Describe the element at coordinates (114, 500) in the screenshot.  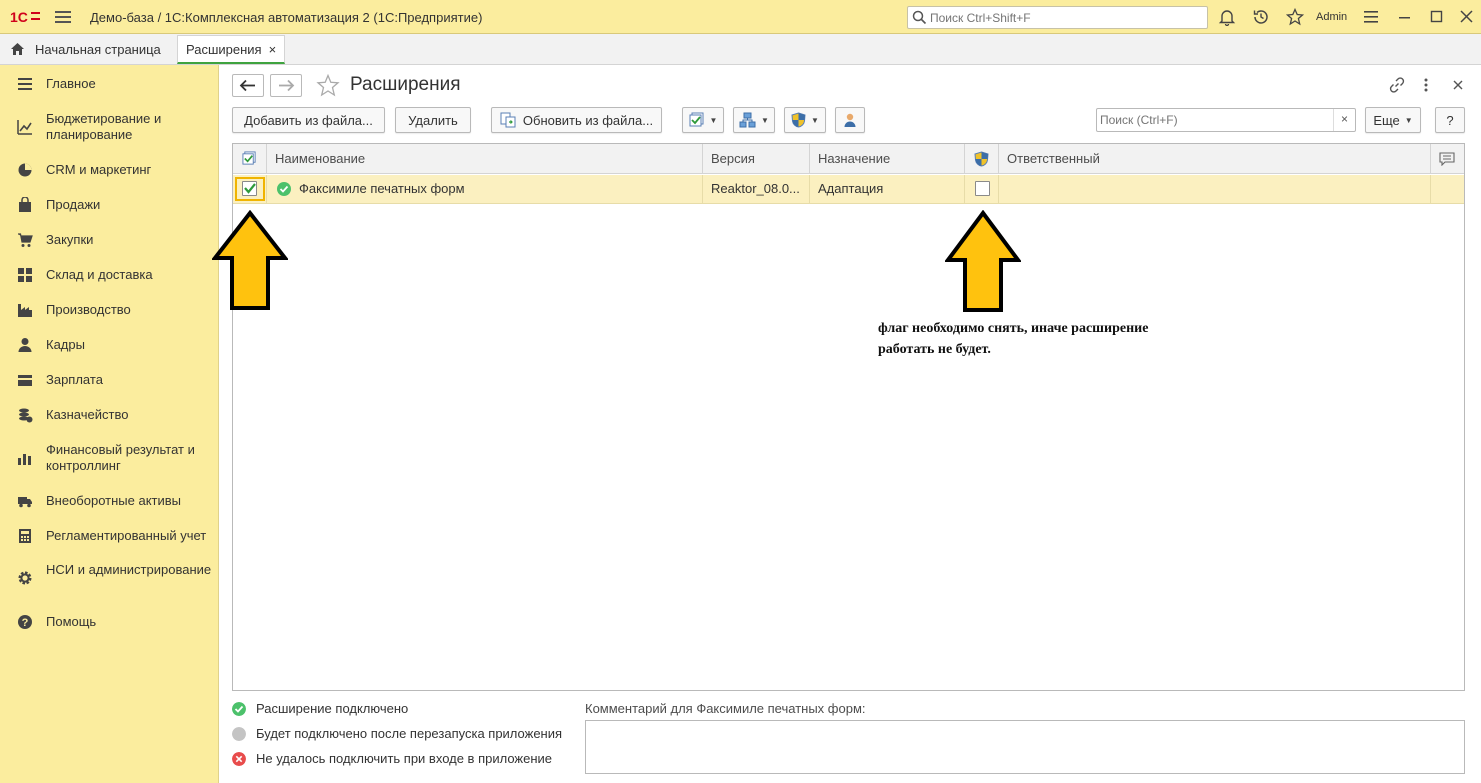
I see `sidebar-item-label: Внеоборотные активы` at that location.